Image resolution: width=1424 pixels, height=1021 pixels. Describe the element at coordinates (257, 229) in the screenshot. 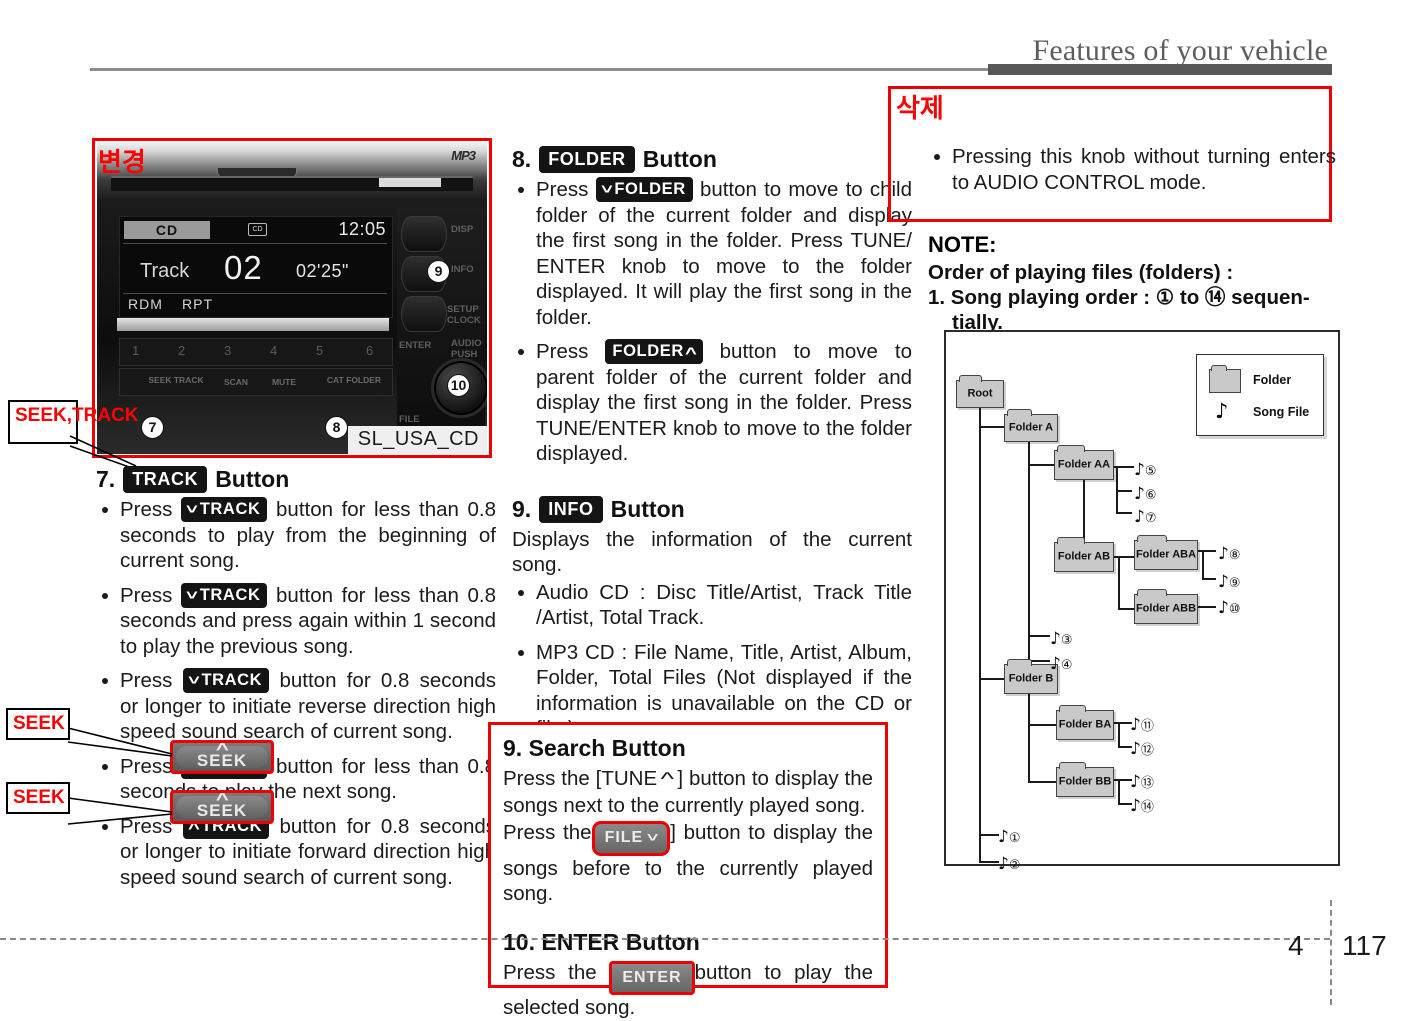

I see `disc-icon: CD` at that location.